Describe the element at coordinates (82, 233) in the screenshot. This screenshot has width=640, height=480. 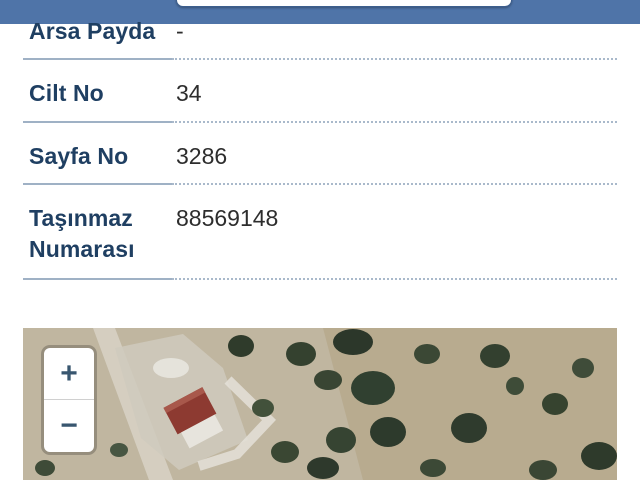
I see `label-tasinmaz-numarasi: Taşınmaz Numarası` at that location.